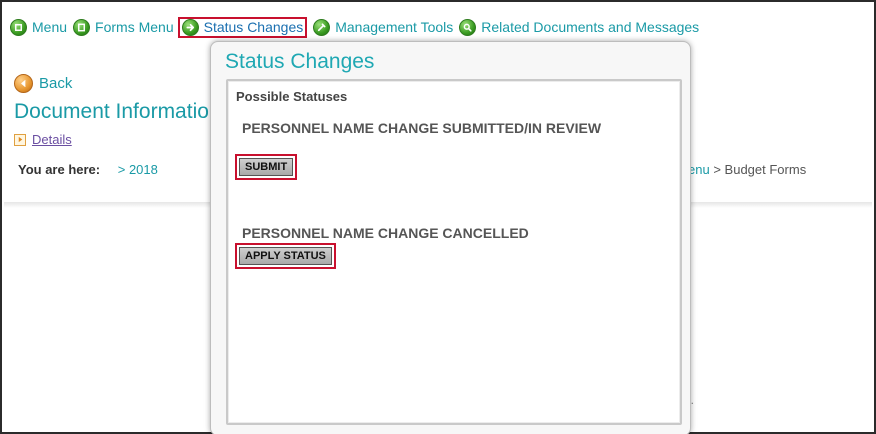 Image resolution: width=876 pixels, height=434 pixels. I want to click on breadcrumb: You are here: > 2018, so click(88, 169).